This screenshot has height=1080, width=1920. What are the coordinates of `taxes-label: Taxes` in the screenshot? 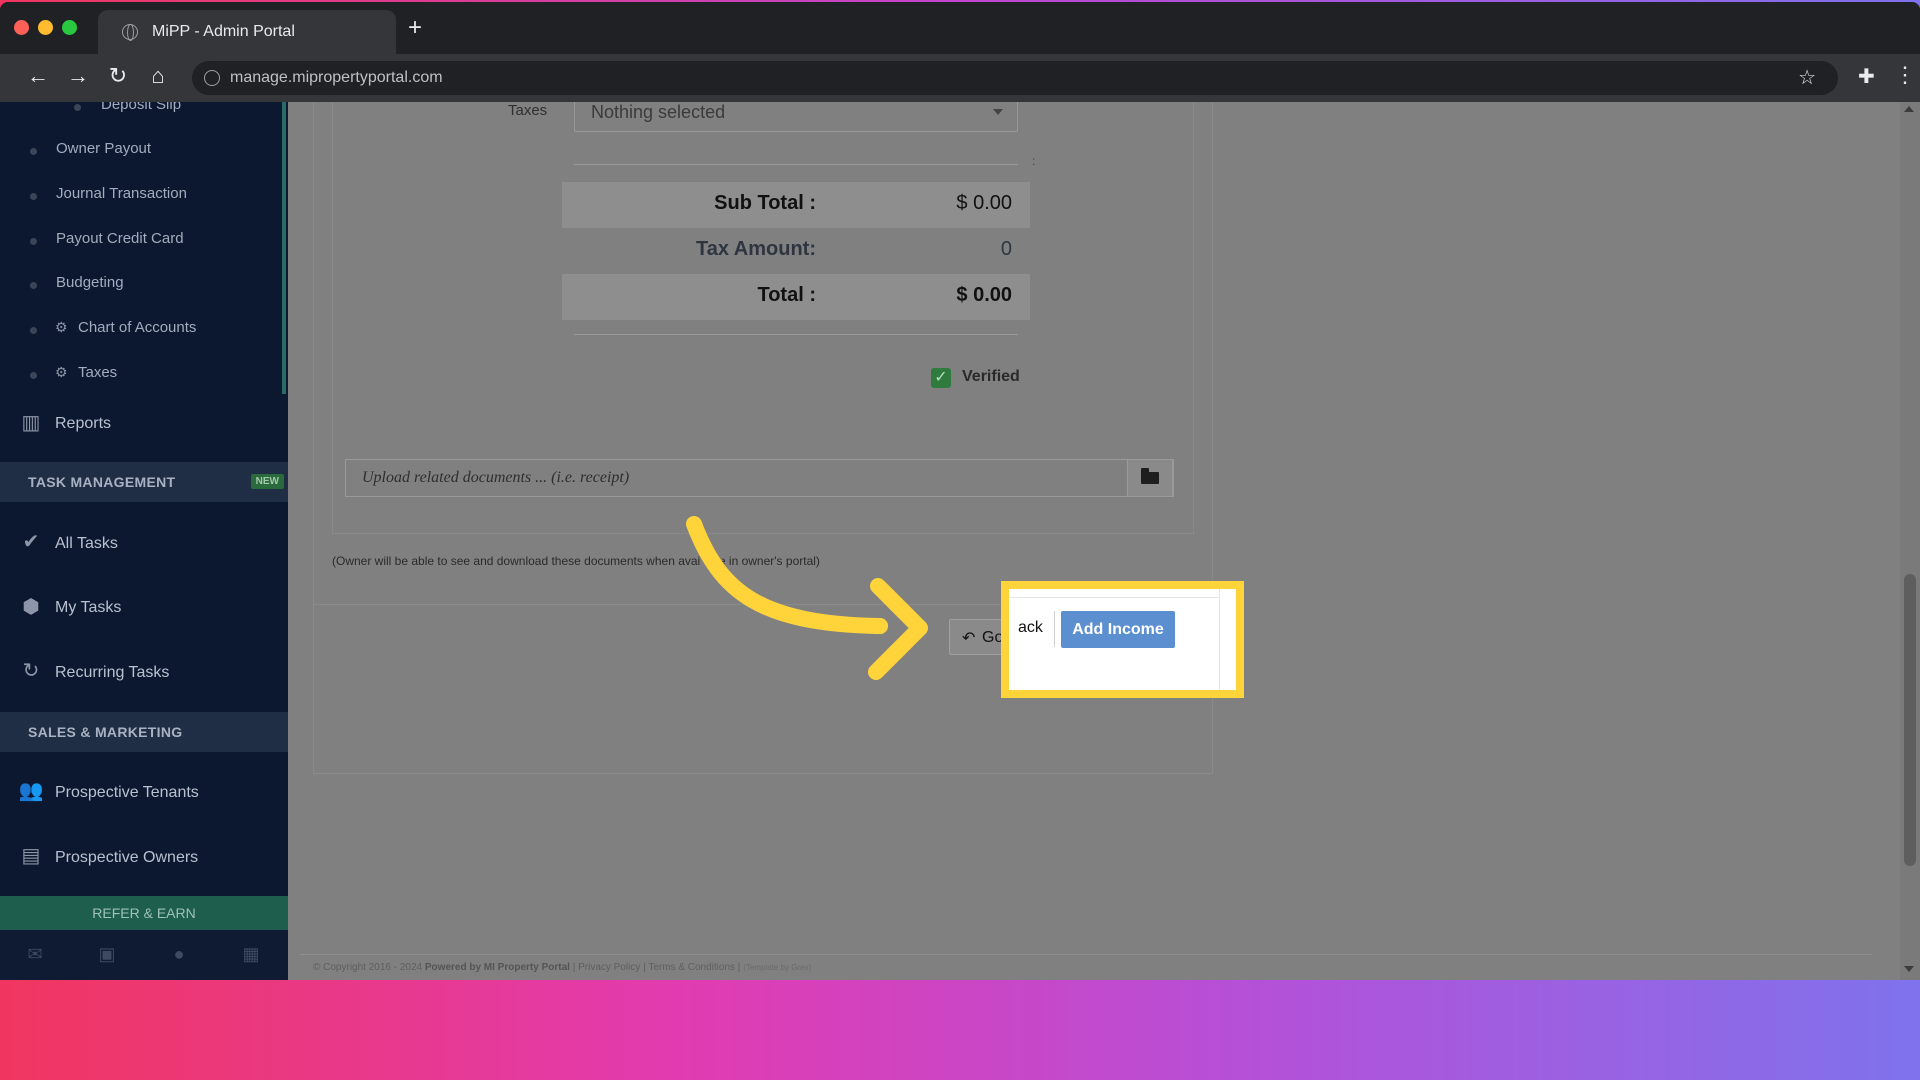 It's located at (528, 110).